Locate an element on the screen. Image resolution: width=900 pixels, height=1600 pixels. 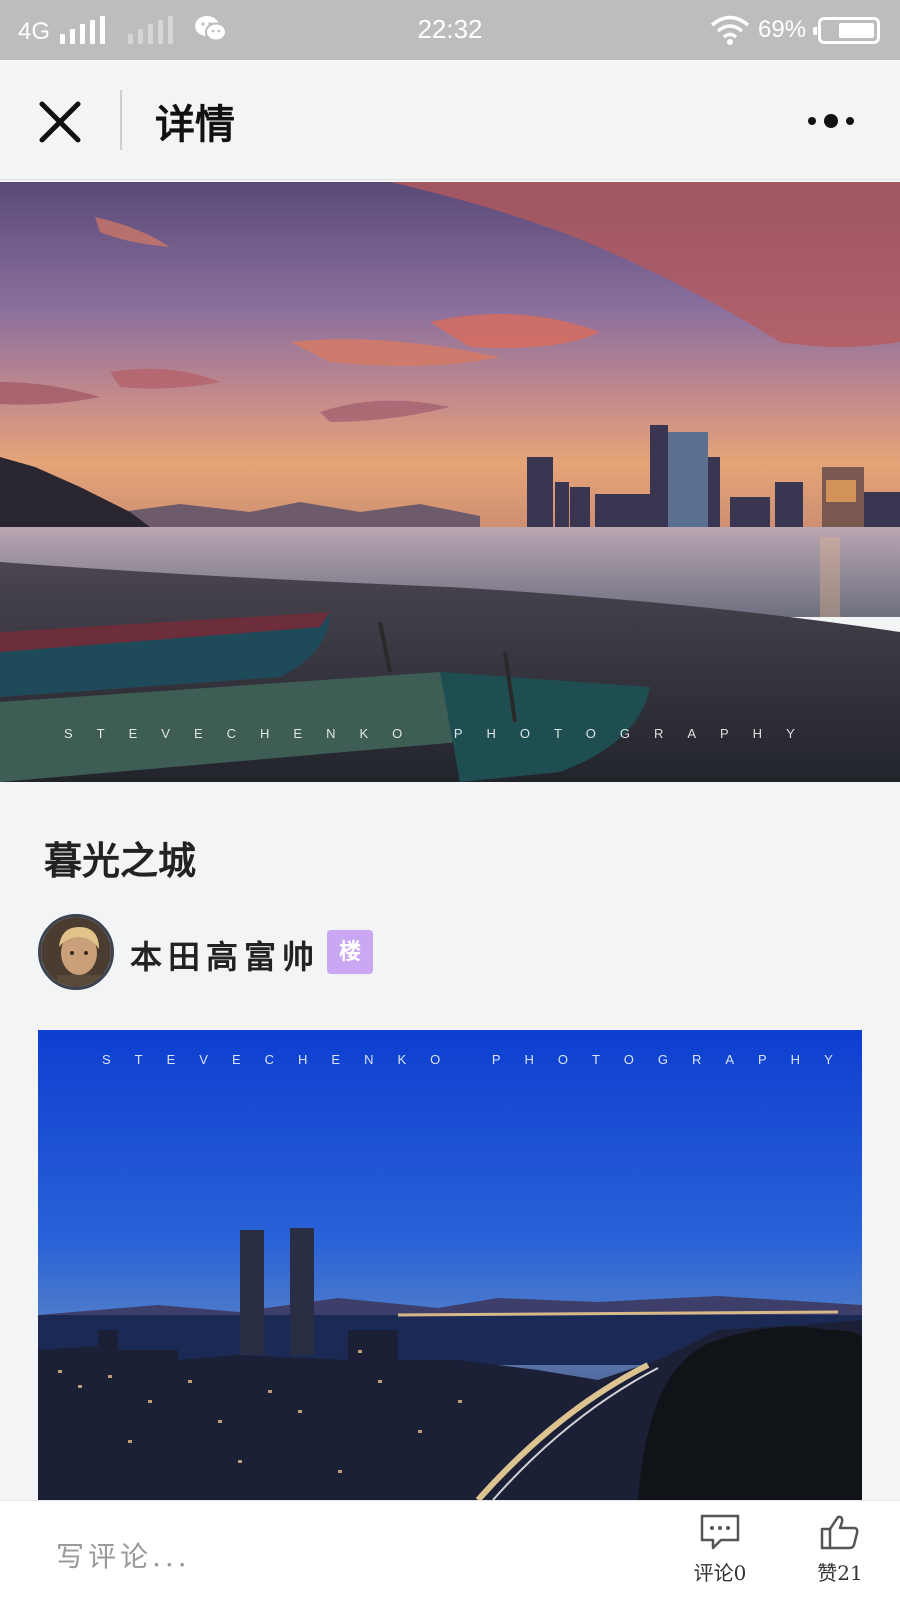
comment-button: 评论0 is located at coordinates (720, 1553).